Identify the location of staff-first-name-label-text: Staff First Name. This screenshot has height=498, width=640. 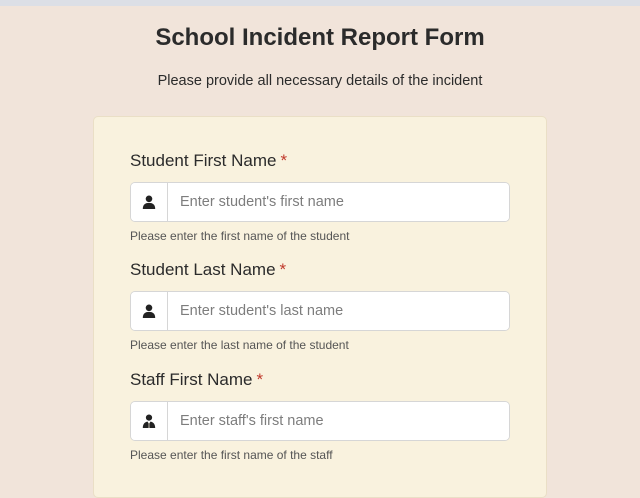
(191, 379).